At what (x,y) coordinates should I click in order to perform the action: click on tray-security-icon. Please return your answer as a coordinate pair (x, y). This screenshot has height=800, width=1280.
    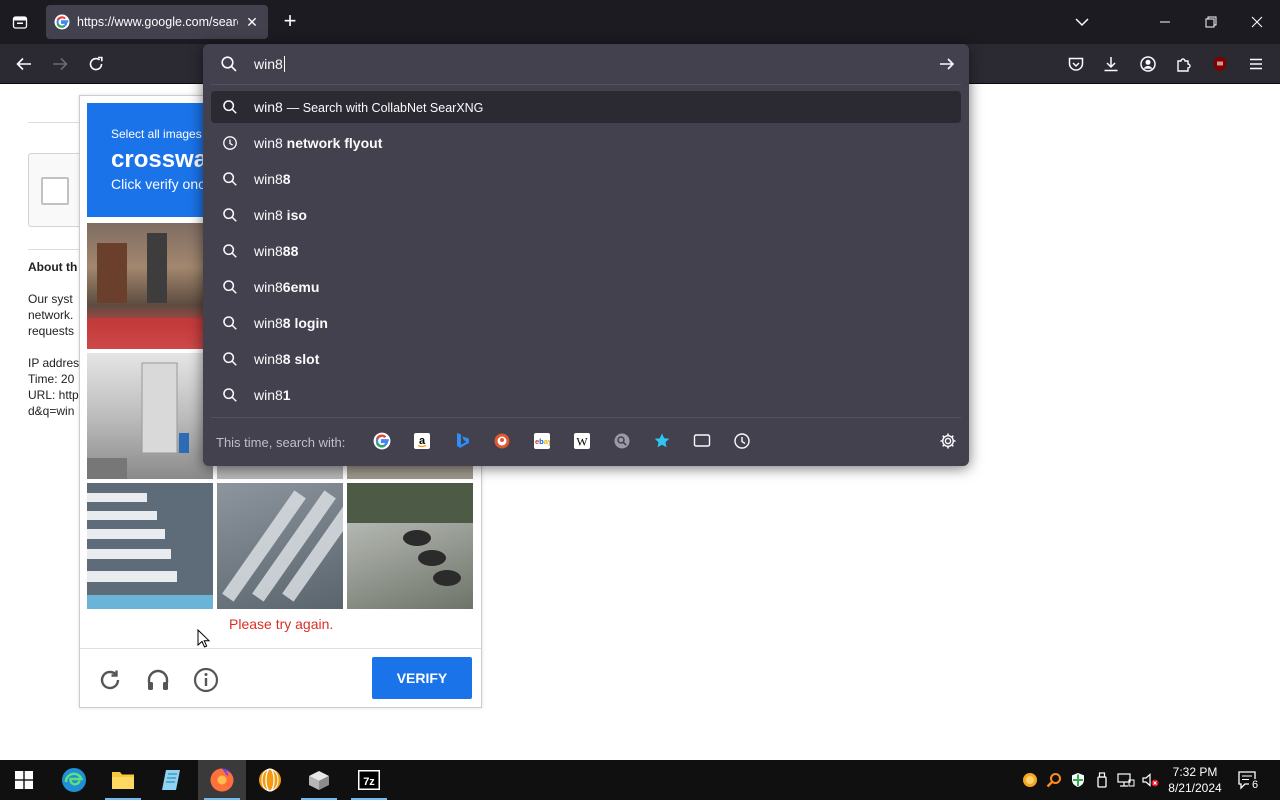
    Looking at the image, I should click on (1078, 780).